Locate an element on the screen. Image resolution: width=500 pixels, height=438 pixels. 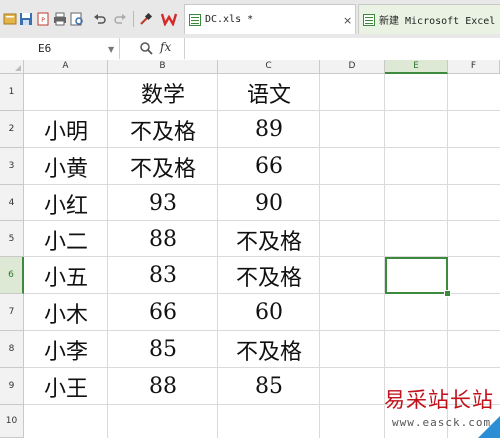
cell-a4: 小红 is located at coordinates (66, 203).